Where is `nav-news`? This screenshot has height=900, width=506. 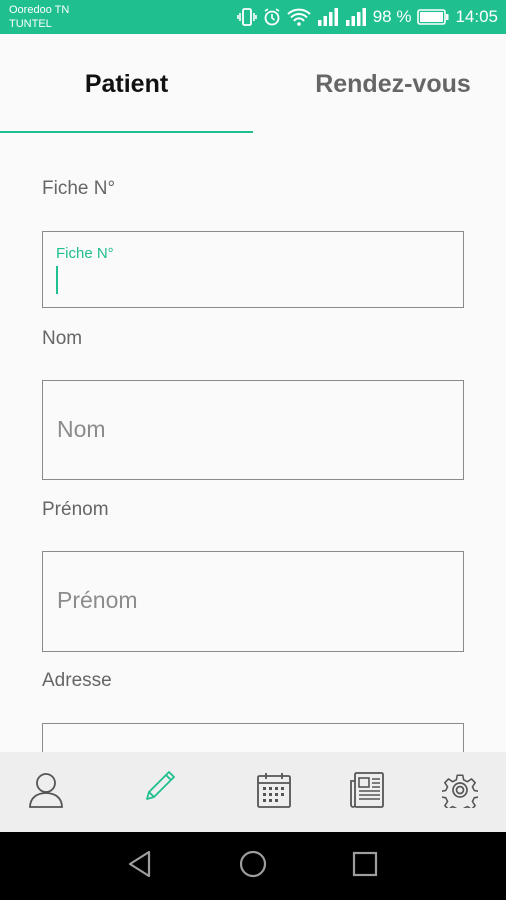
nav-news is located at coordinates (367, 792).